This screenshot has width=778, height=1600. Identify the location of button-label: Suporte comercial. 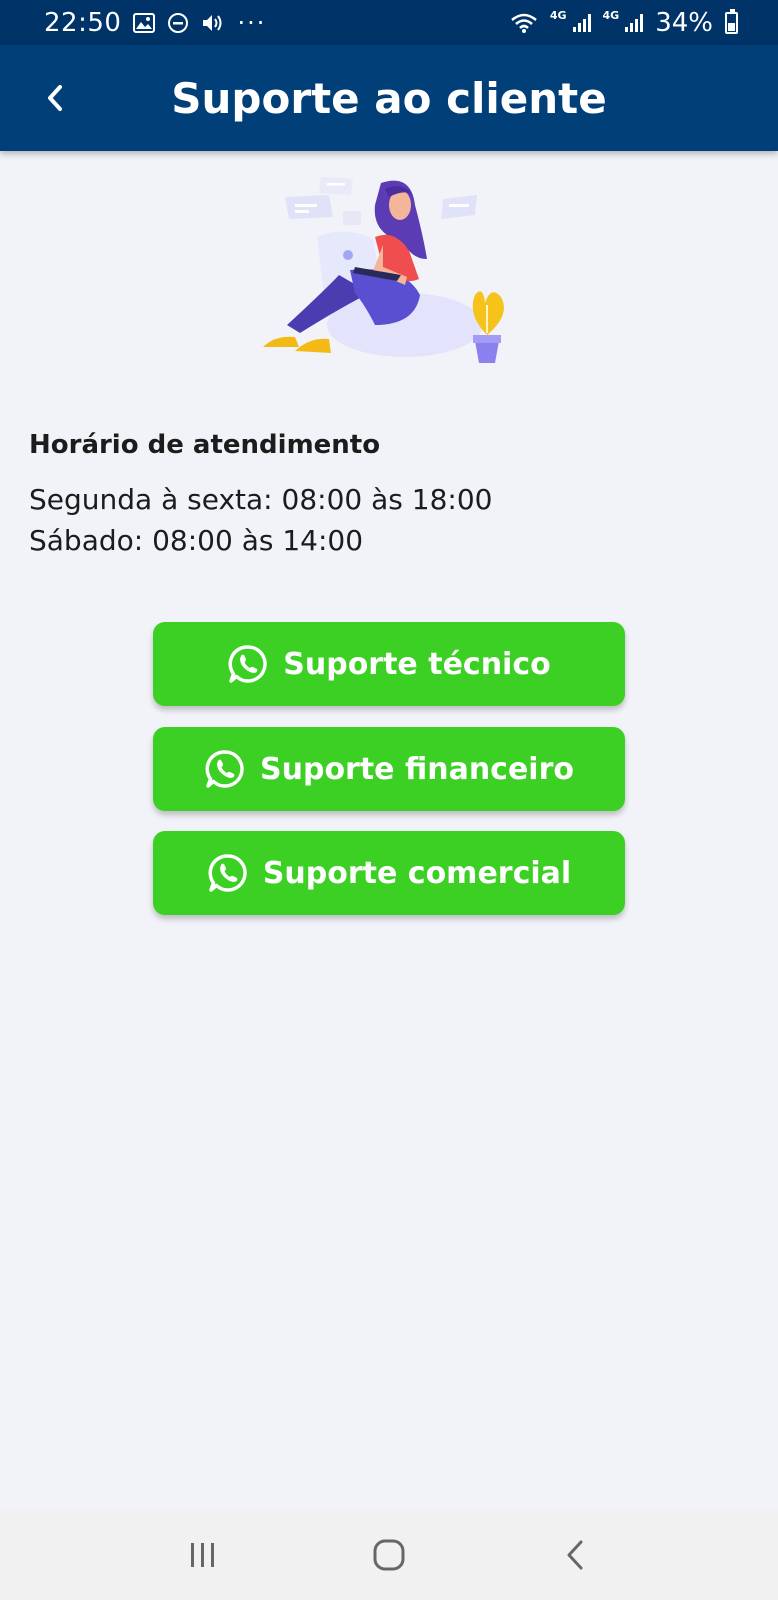
(417, 873).